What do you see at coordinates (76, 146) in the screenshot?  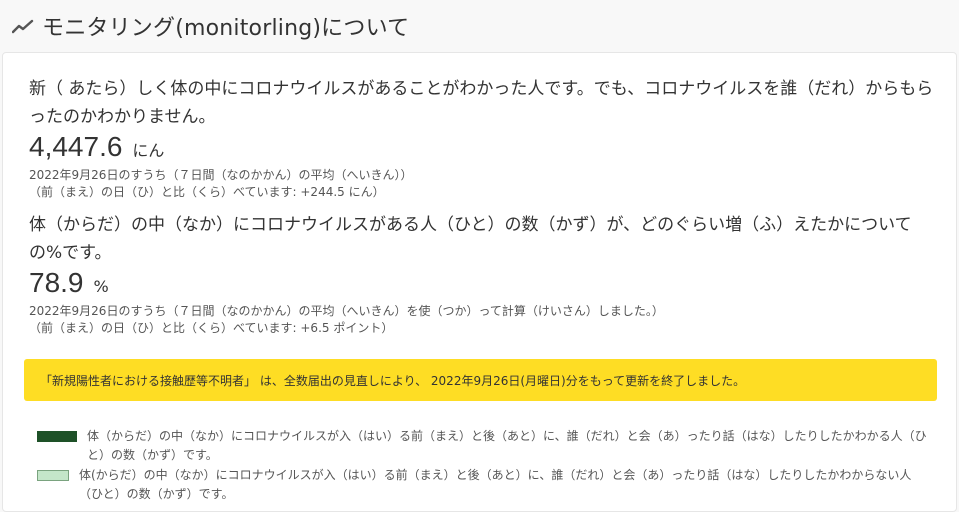 I see `metric-value: 4,447.6` at bounding box center [76, 146].